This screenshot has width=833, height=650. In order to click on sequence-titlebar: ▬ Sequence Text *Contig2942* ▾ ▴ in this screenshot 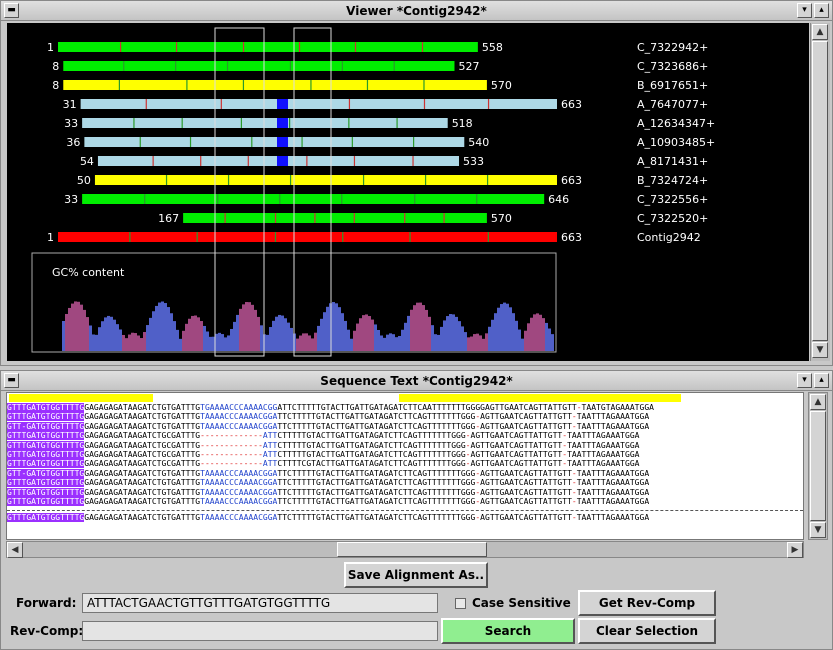, I will do `click(416, 381)`.